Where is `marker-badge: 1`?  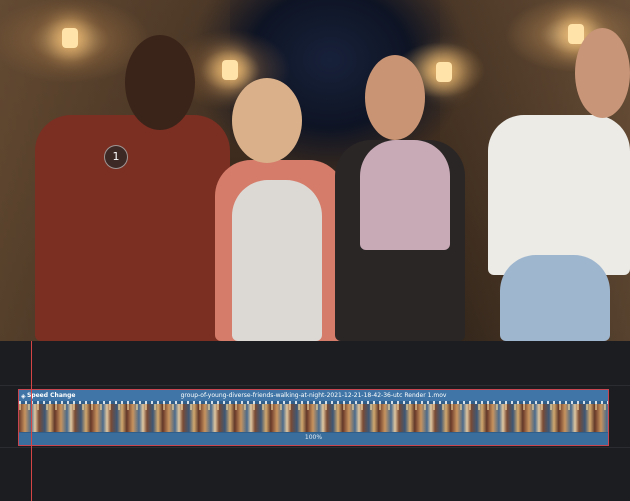 marker-badge: 1 is located at coordinates (116, 157).